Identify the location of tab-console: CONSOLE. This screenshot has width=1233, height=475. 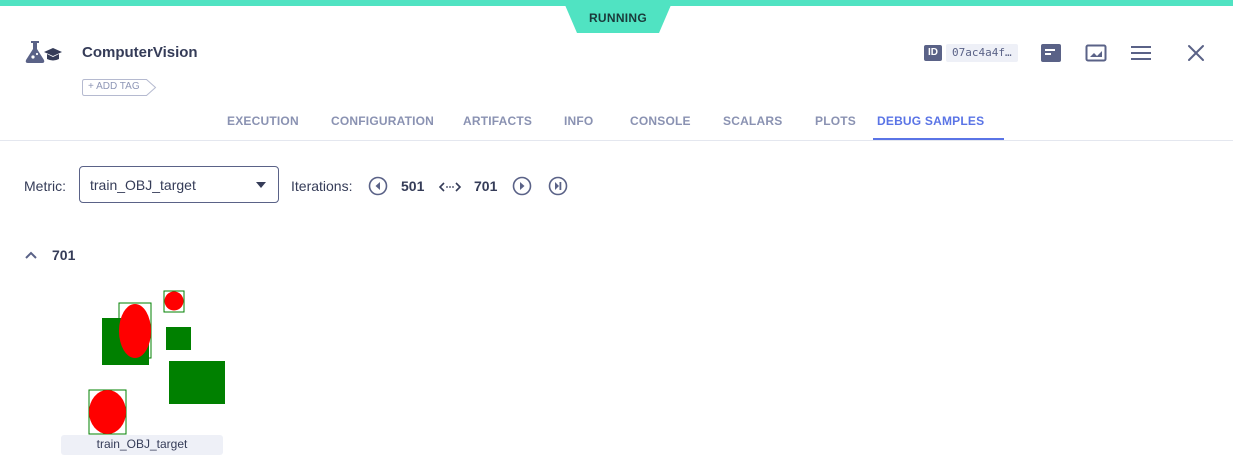
(660, 121).